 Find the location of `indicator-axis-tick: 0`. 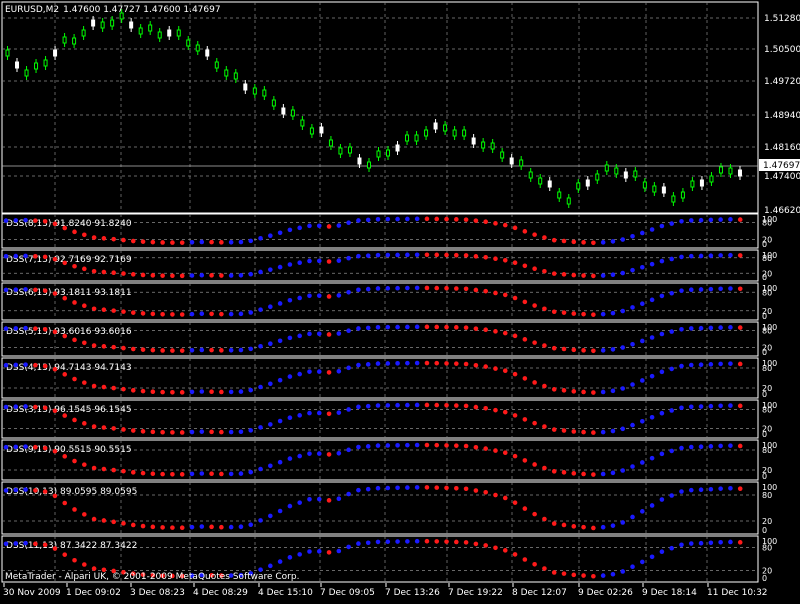

indicator-axis-tick: 0 is located at coordinates (764, 244).